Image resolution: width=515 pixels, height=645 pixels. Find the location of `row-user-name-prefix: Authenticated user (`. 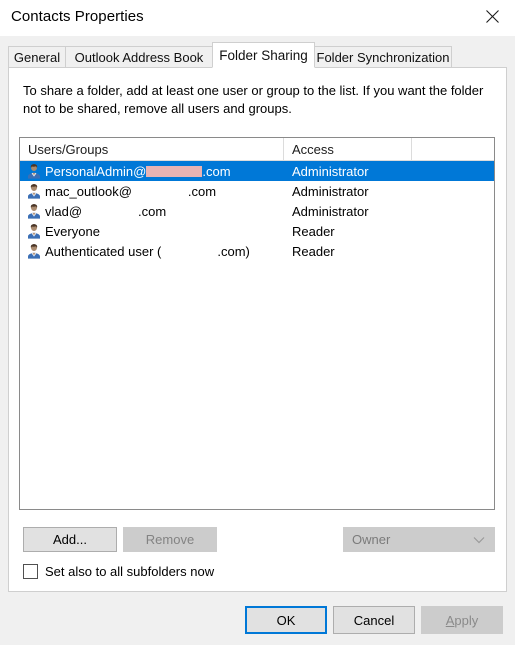

row-user-name-prefix: Authenticated user ( is located at coordinates (103, 251).